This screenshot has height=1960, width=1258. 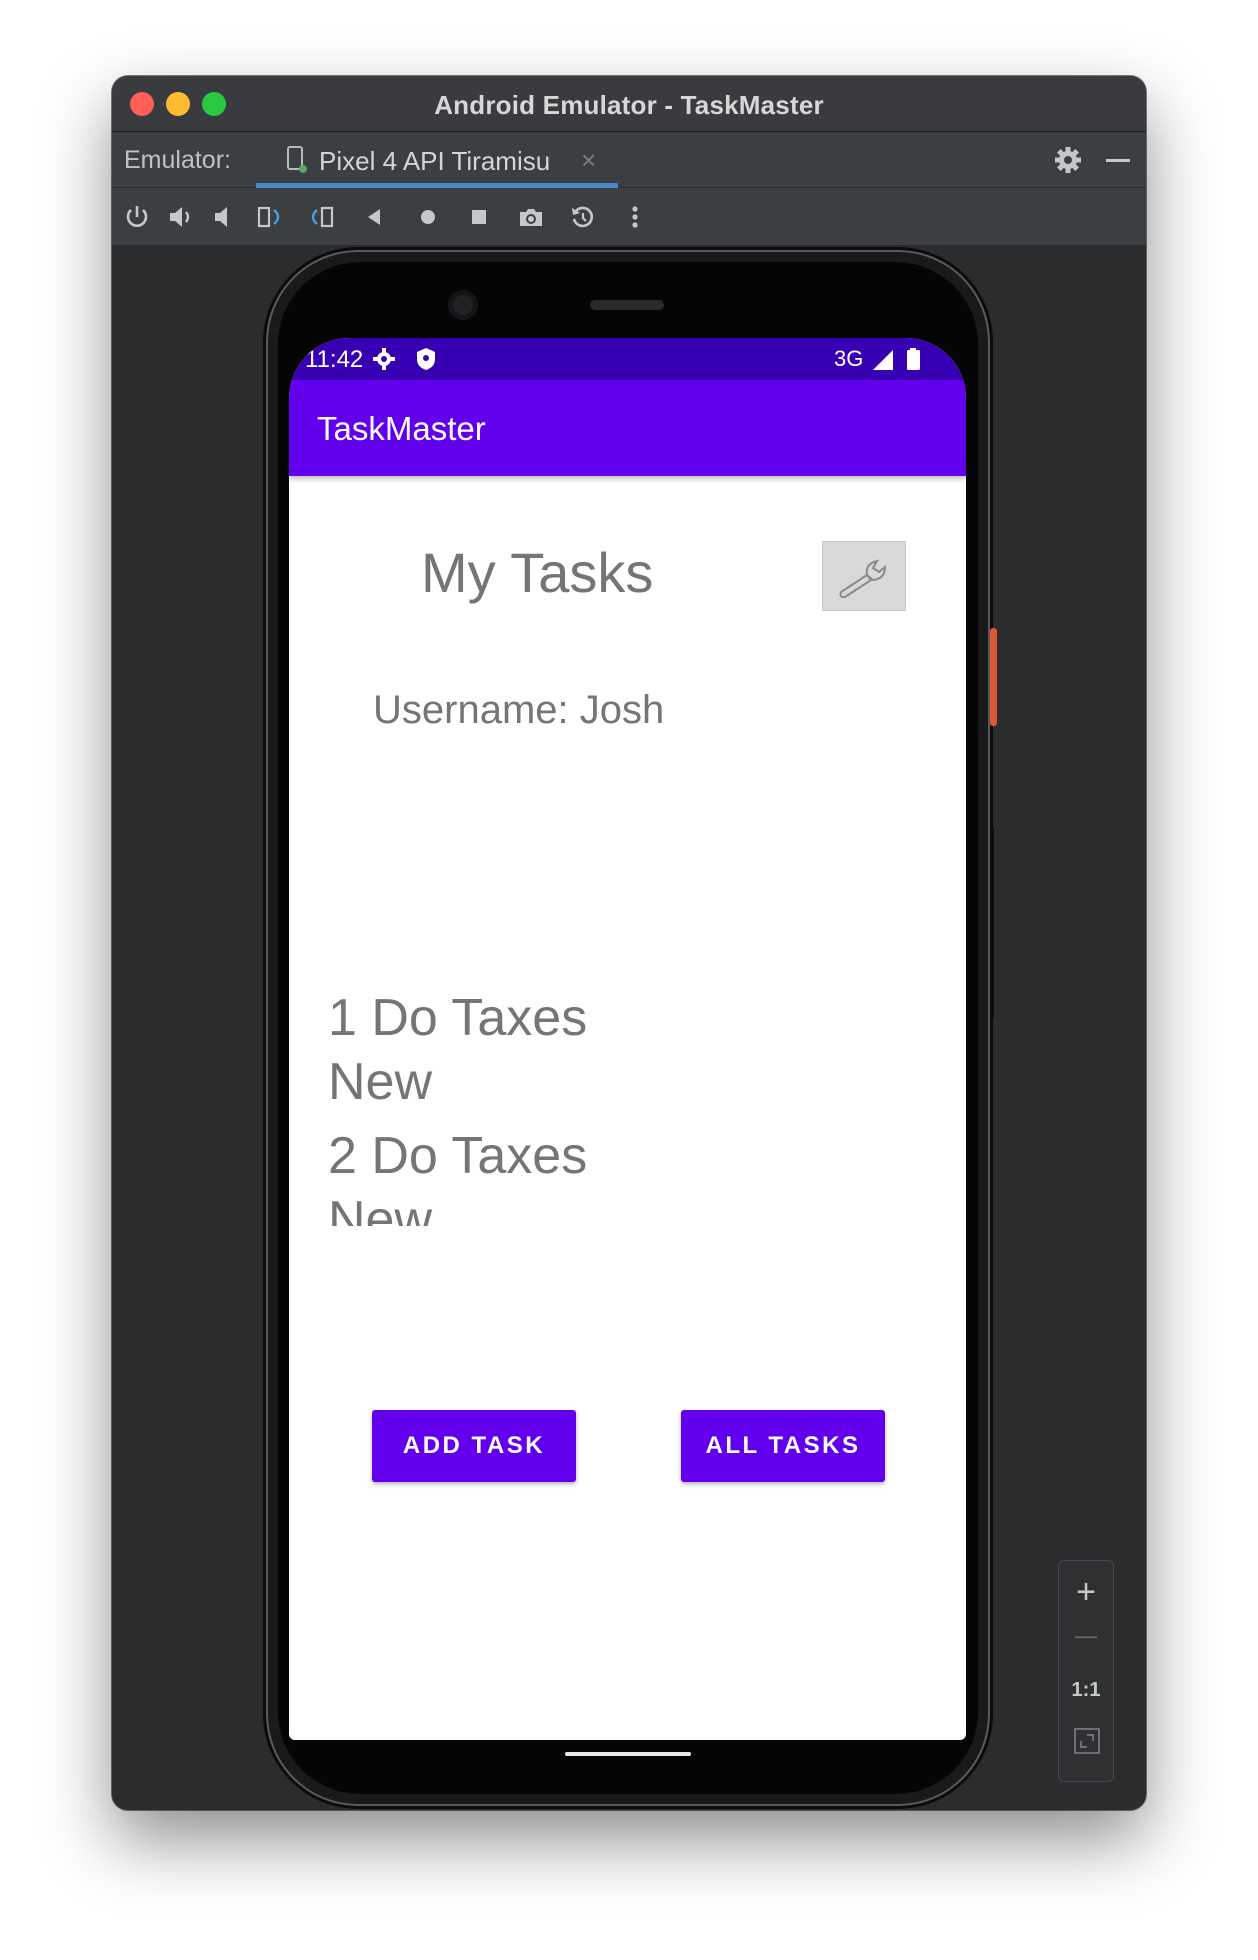 I want to click on emulator-toolbar, so click(x=629, y=217).